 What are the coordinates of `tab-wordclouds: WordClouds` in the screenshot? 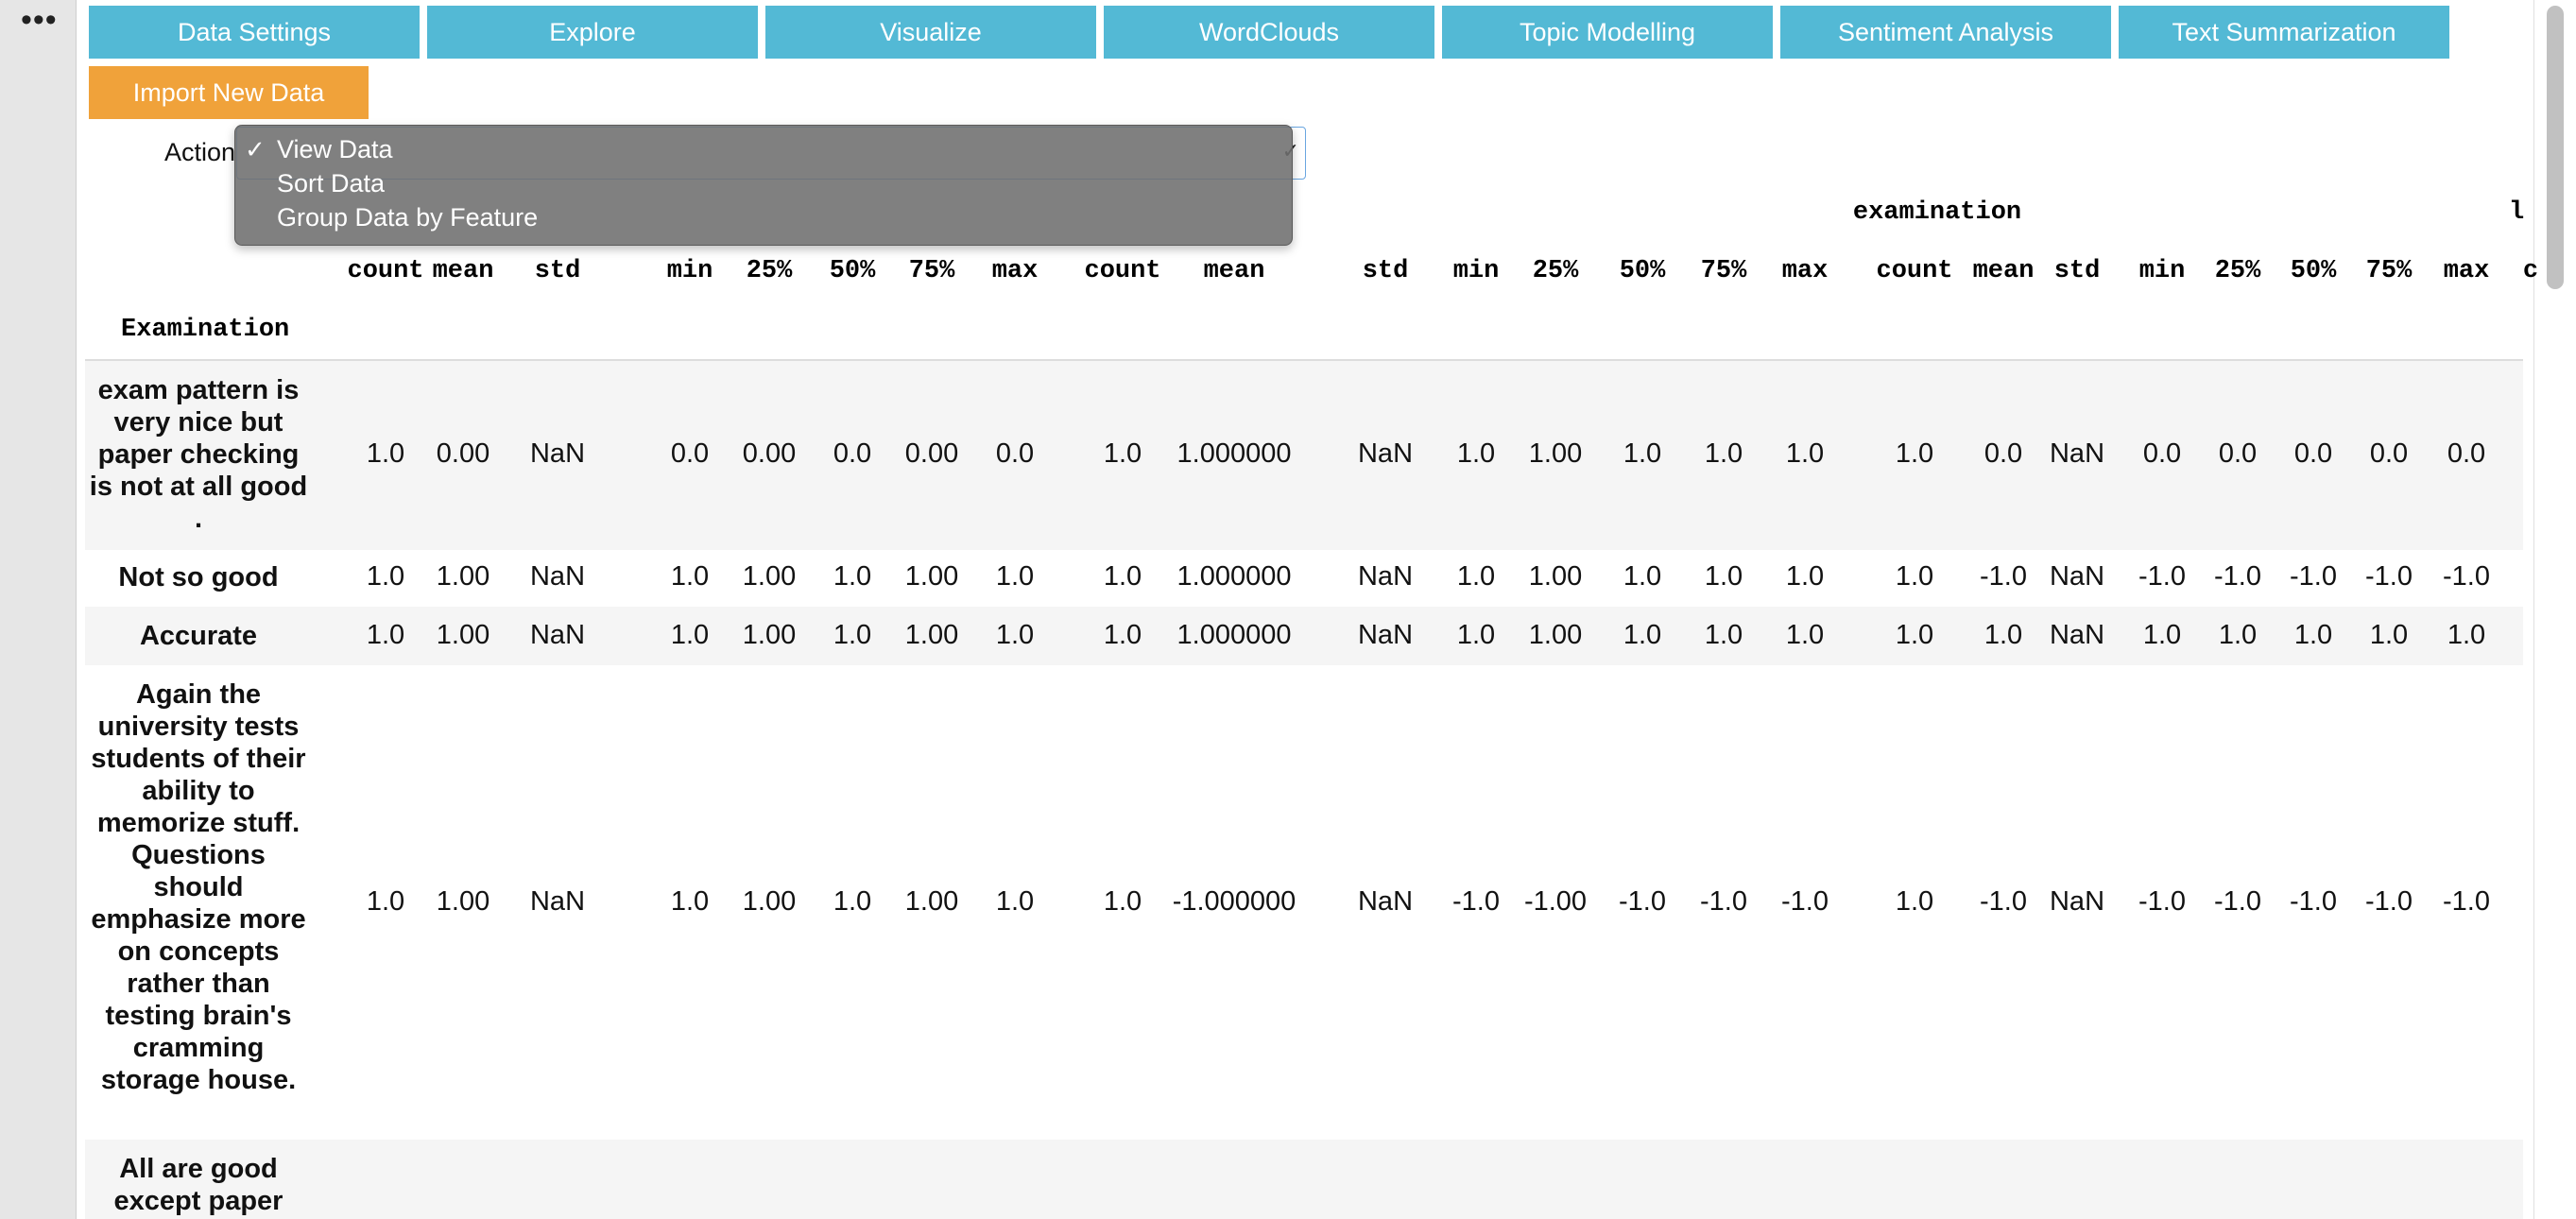 It's located at (1269, 32).